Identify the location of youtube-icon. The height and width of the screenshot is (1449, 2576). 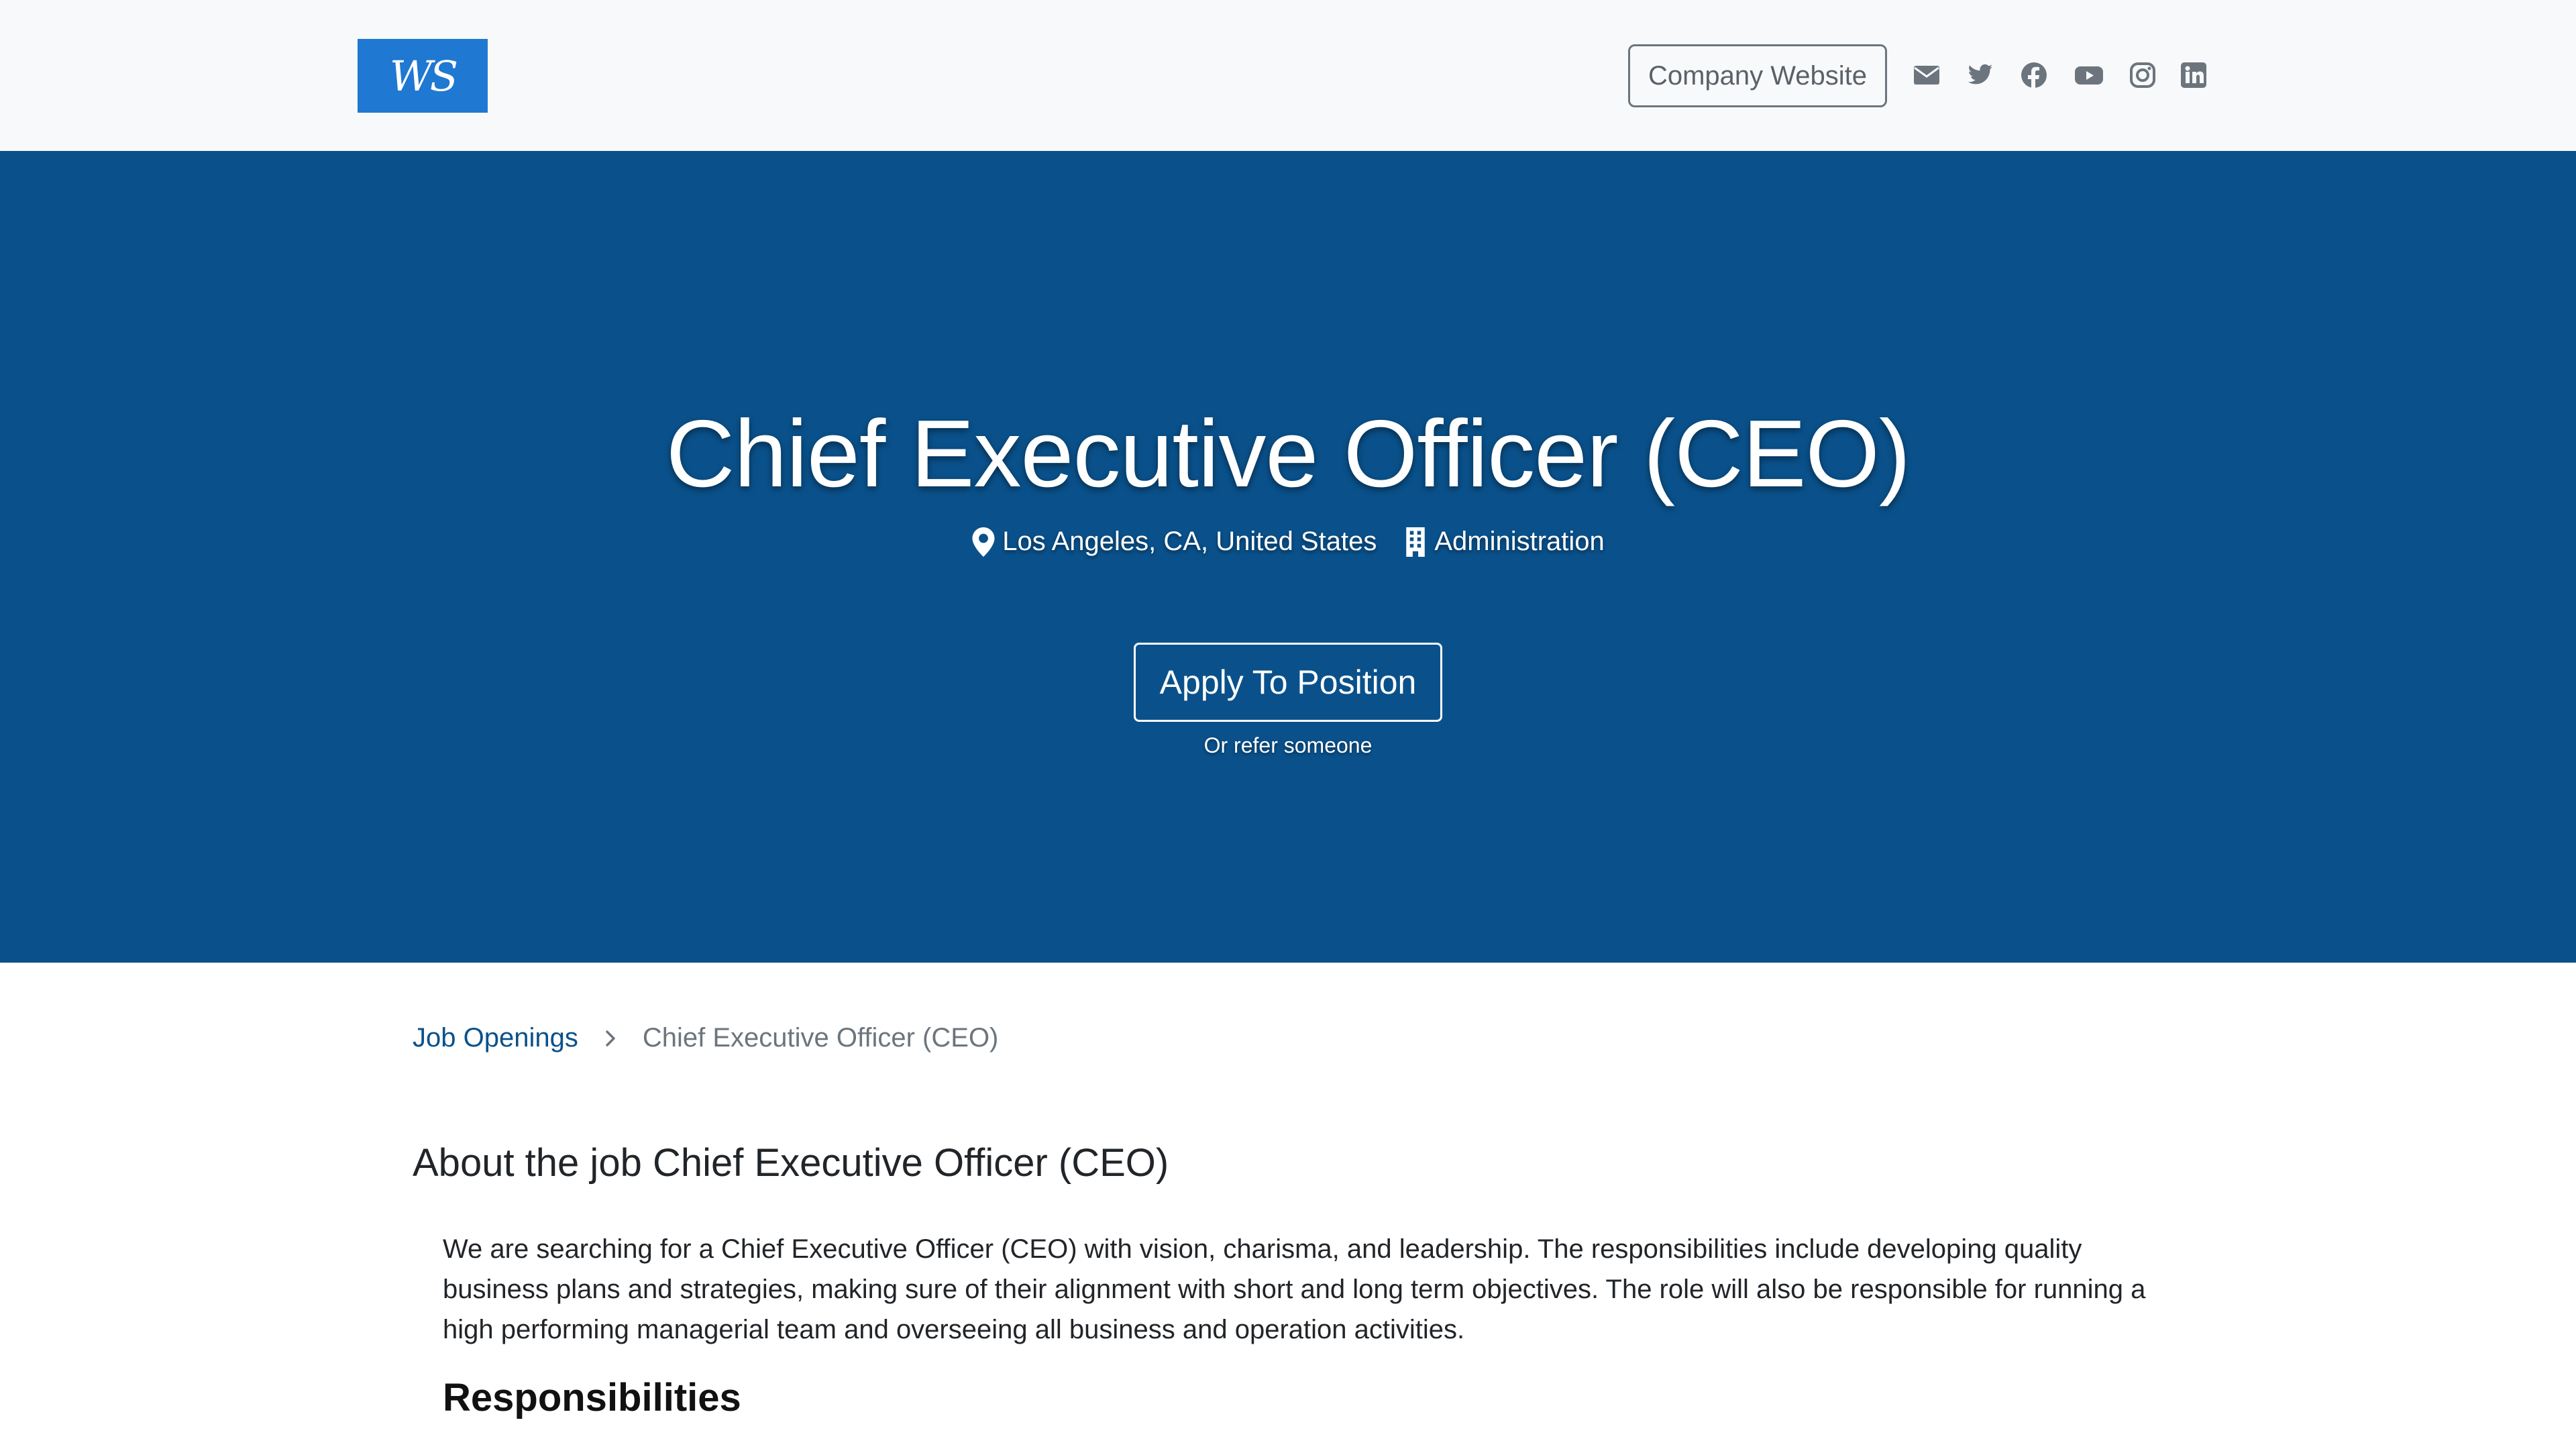
(2089, 75).